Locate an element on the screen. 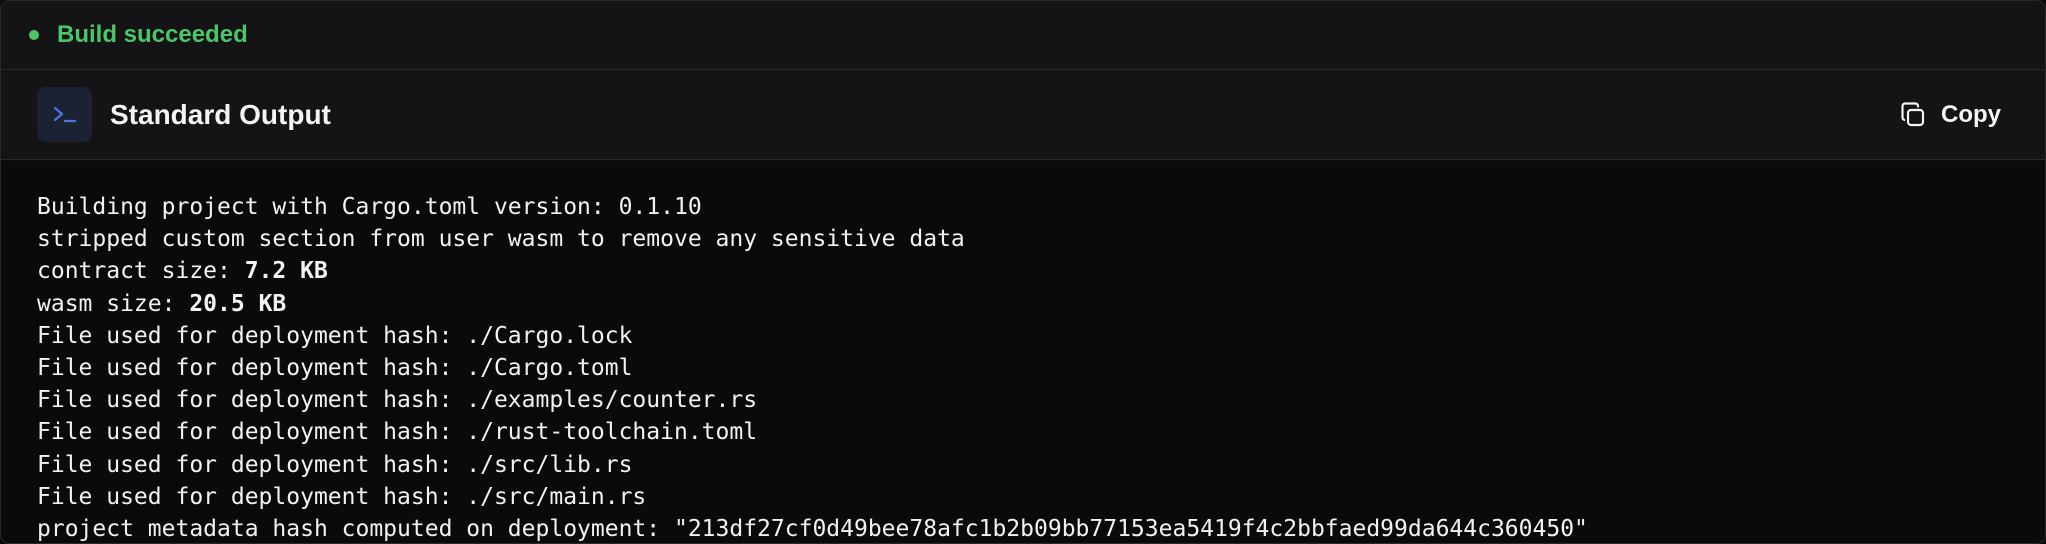 The image size is (2046, 544). console-line: wasm size: 20.5 KB is located at coordinates (1023, 304).